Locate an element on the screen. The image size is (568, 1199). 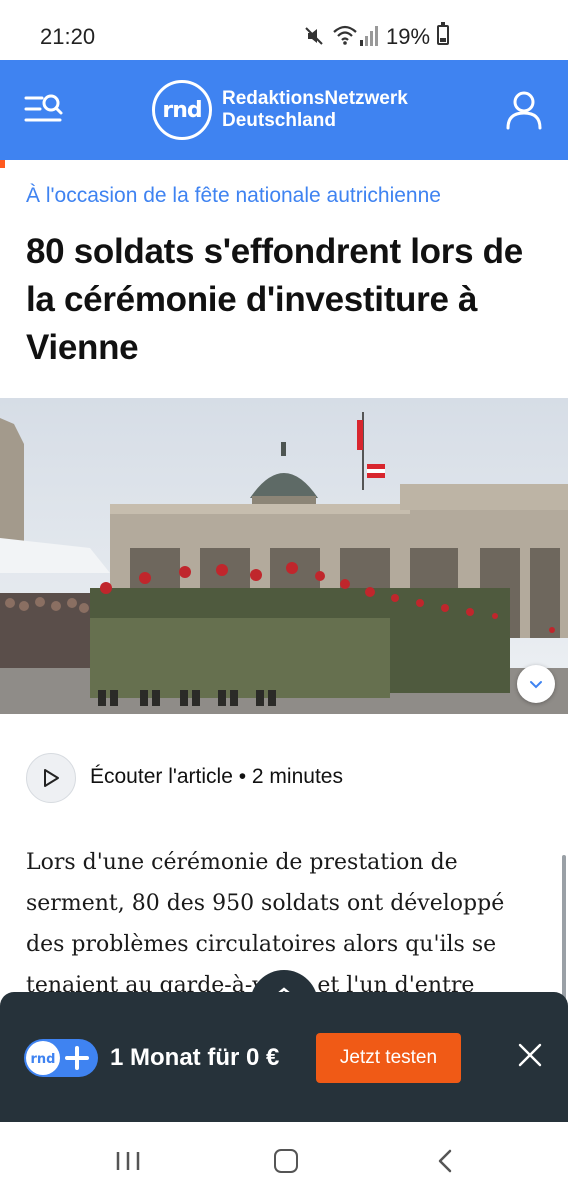
app-header: rnd RedaktionsNetzwerk Deutschland is located at coordinates (284, 110).